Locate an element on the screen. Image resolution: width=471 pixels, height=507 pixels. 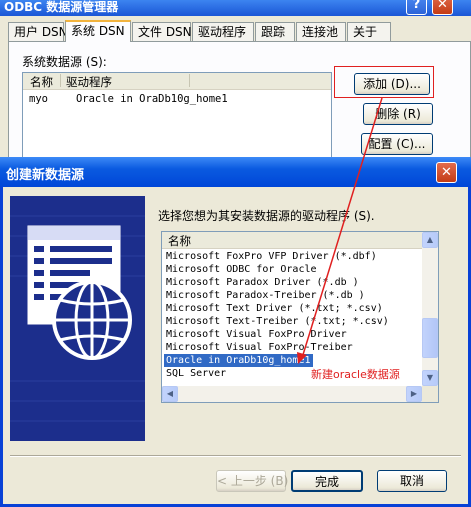
annotation-label: 新建oracle数据源 is located at coordinates (355, 374).